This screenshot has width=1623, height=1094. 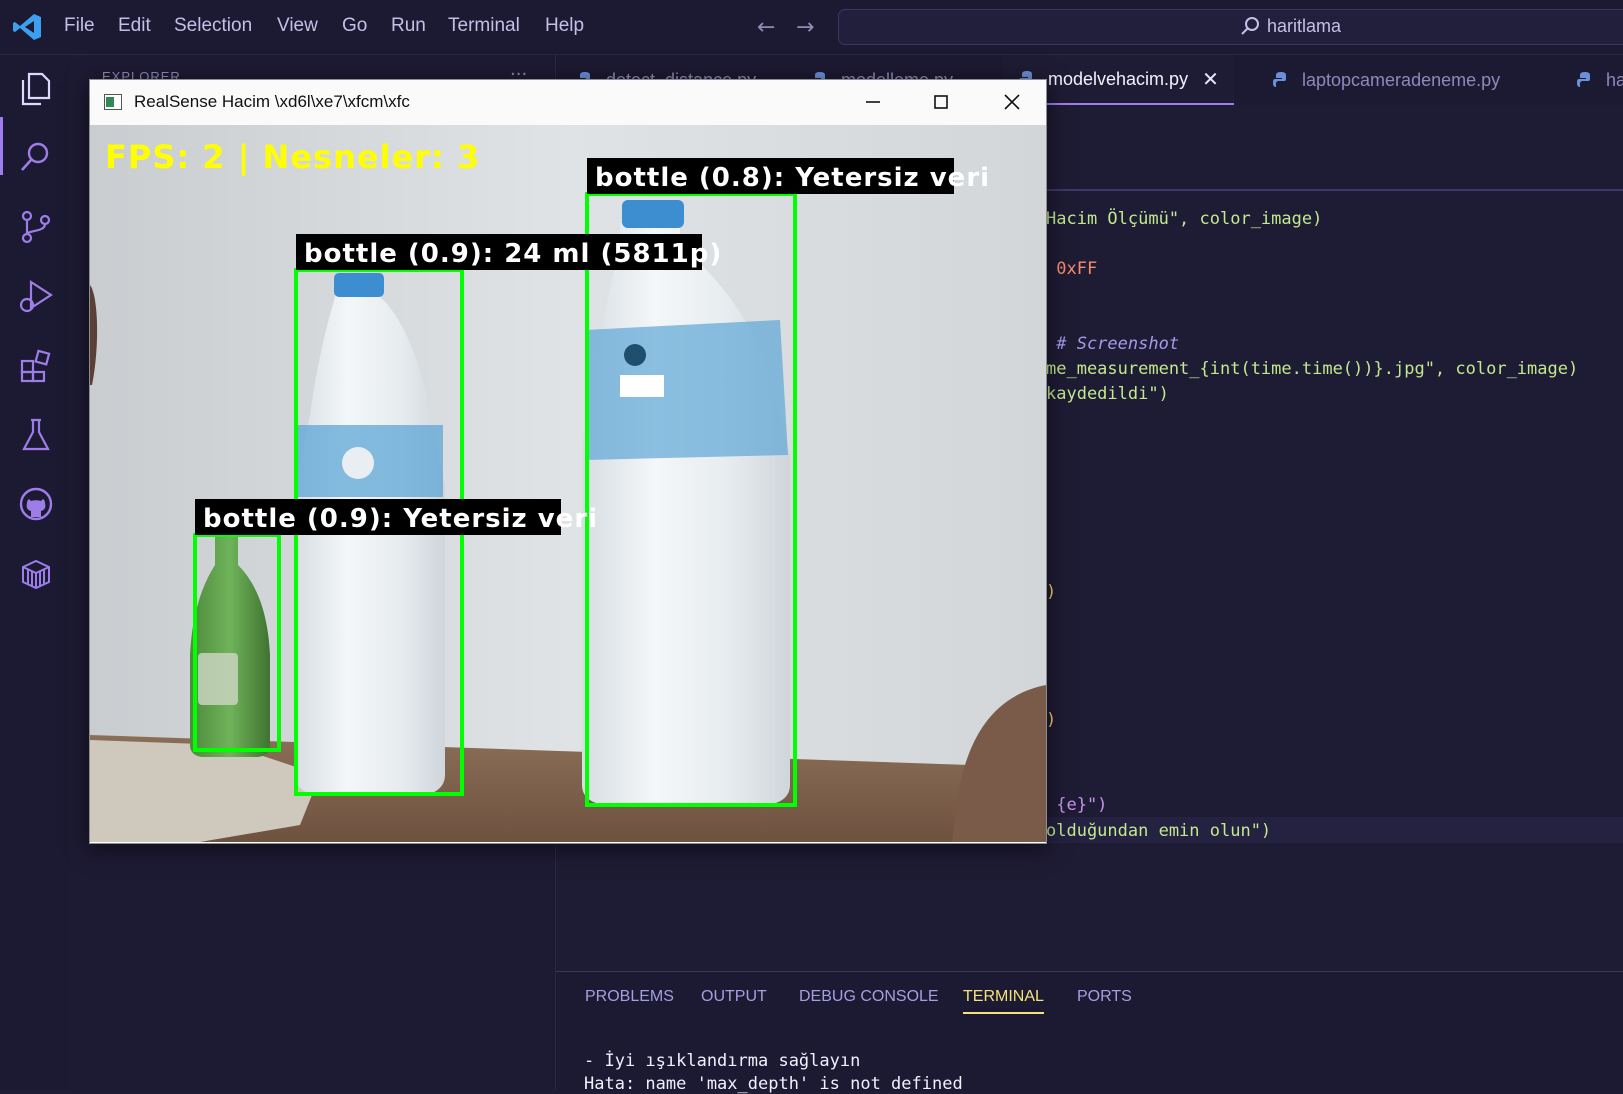 What do you see at coordinates (213, 26) in the screenshot?
I see `menu-selection: Selection` at bounding box center [213, 26].